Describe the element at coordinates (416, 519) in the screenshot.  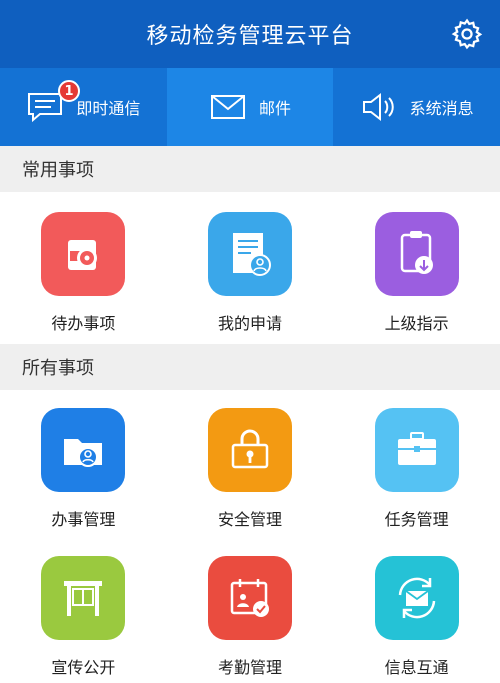
I see `item-label: 任务管理` at that location.